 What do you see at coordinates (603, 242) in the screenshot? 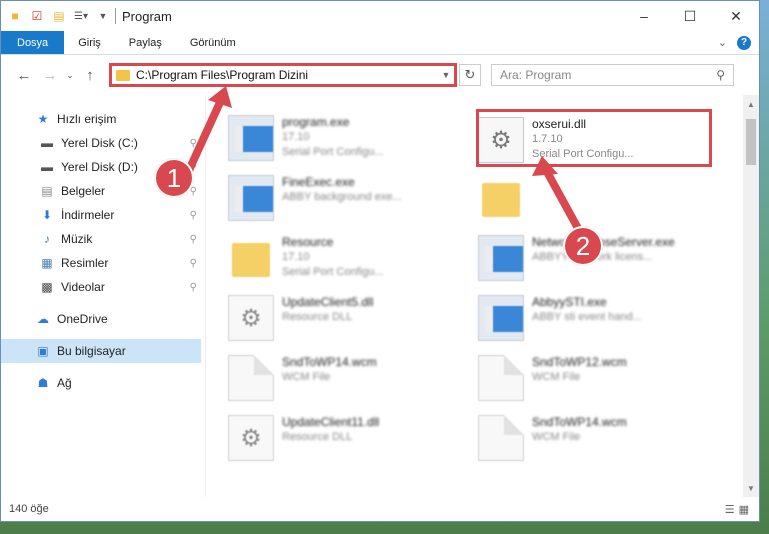
I see `file-name: NetworkLicenseServer.exe` at bounding box center [603, 242].